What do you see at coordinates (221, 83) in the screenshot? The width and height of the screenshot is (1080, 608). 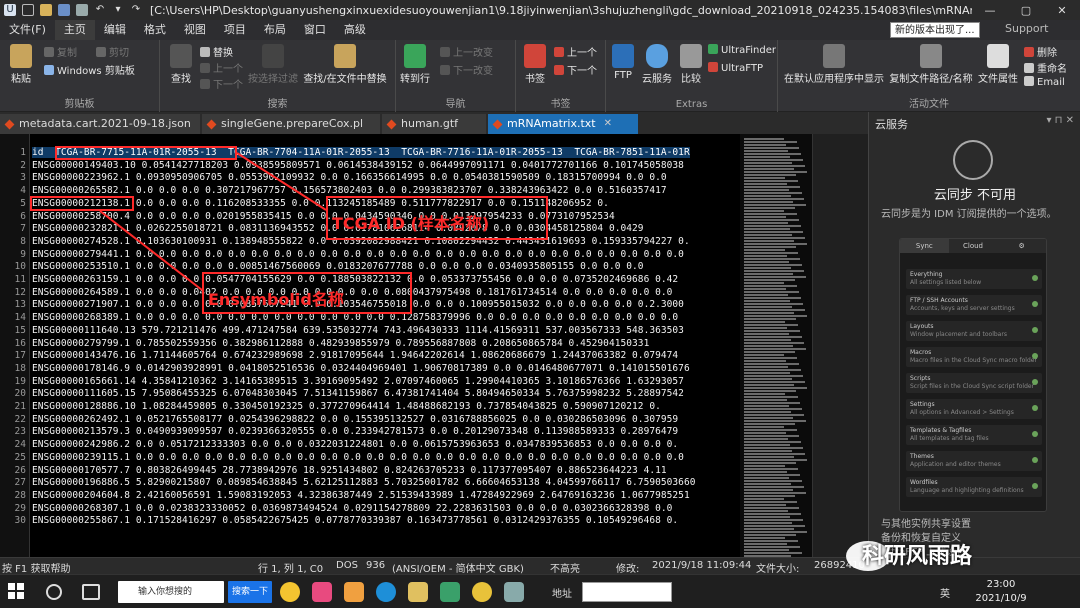 I see `find-down-button: 下一个` at bounding box center [221, 83].